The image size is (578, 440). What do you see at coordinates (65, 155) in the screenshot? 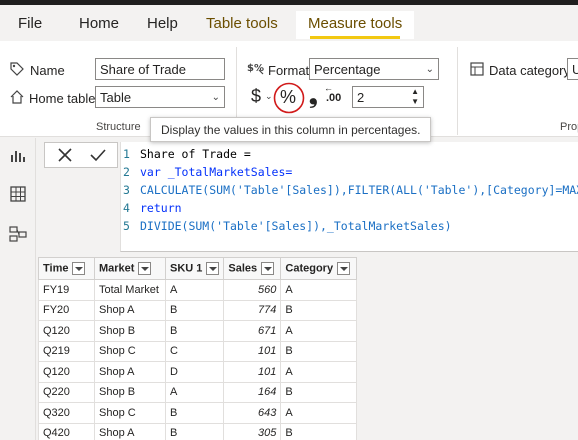
I see `cancel-icon` at bounding box center [65, 155].